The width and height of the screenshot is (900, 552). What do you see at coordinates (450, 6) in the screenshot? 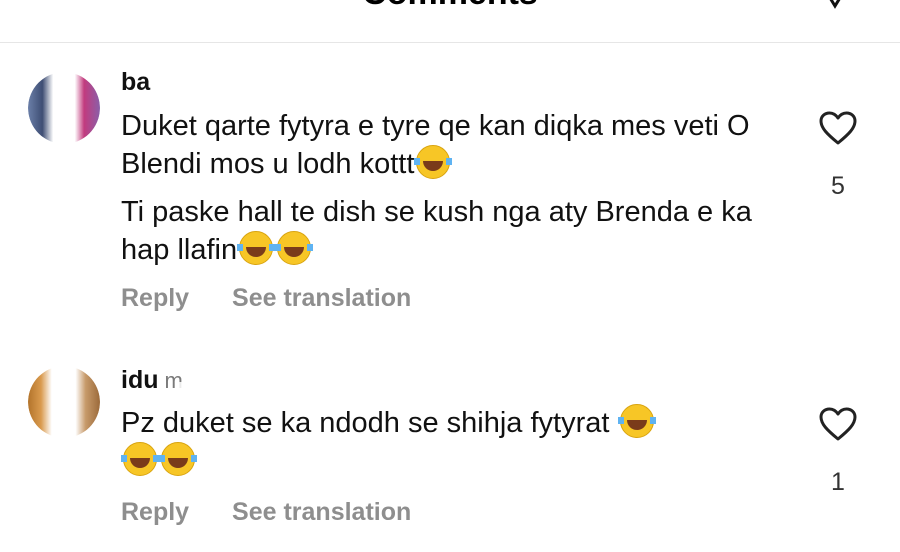
I see `page-title: Comments` at bounding box center [450, 6].